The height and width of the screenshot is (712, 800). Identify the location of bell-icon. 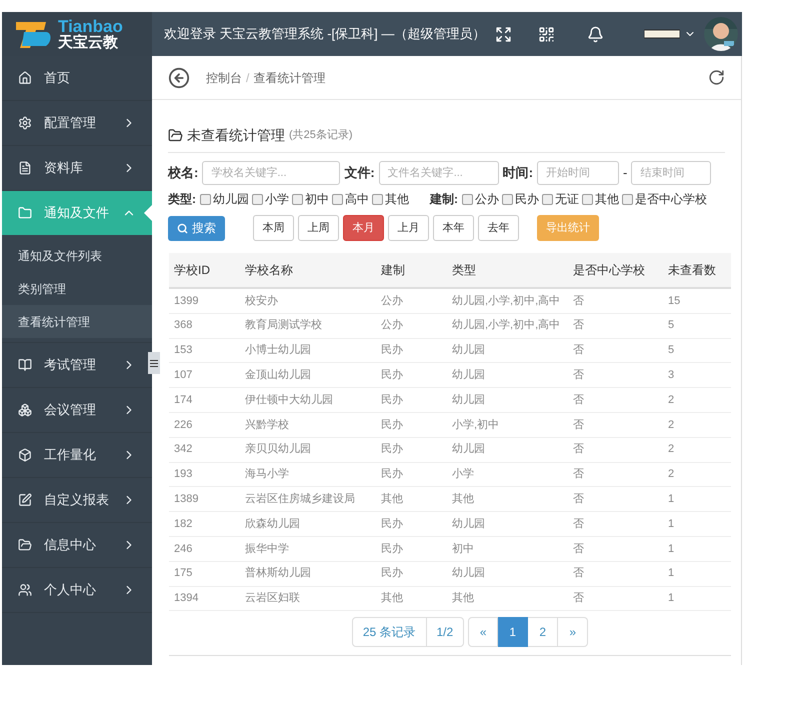
(595, 34).